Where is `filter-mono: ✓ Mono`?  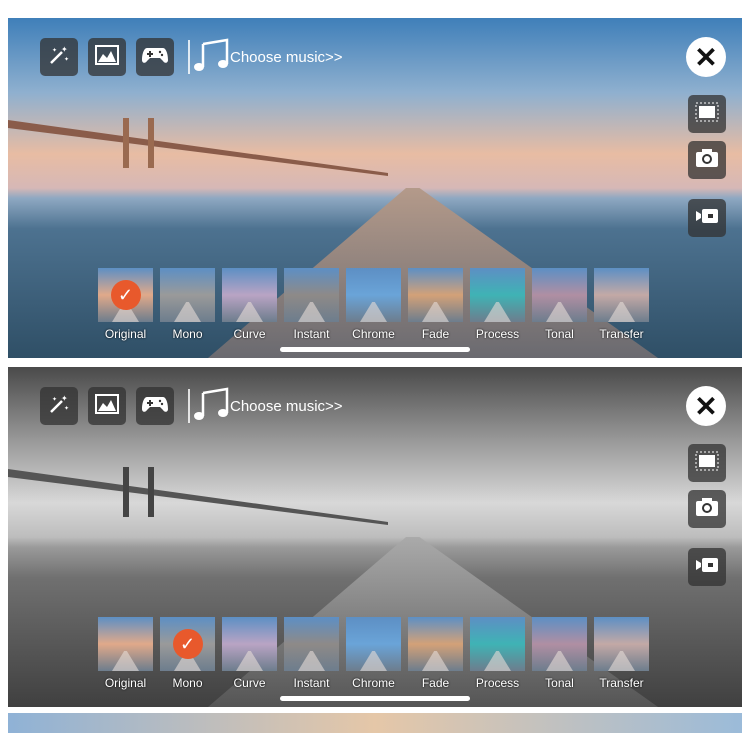 filter-mono: ✓ Mono is located at coordinates (187, 653).